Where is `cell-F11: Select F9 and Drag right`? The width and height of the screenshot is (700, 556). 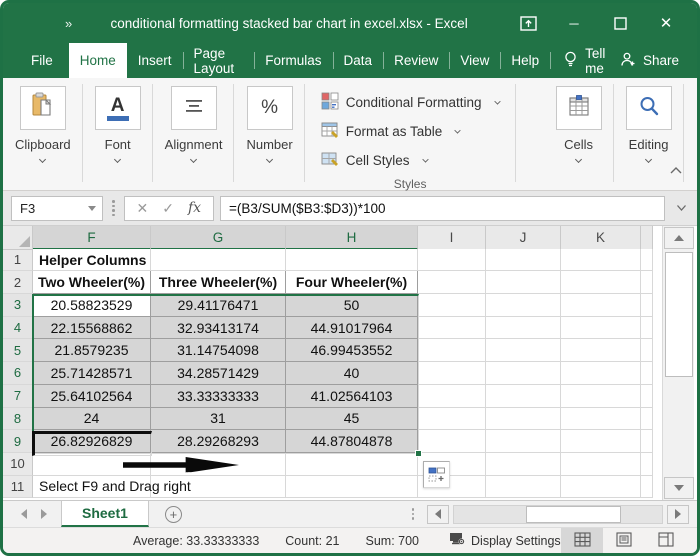
cell-F11: Select F9 and Drag right is located at coordinates (112, 487).